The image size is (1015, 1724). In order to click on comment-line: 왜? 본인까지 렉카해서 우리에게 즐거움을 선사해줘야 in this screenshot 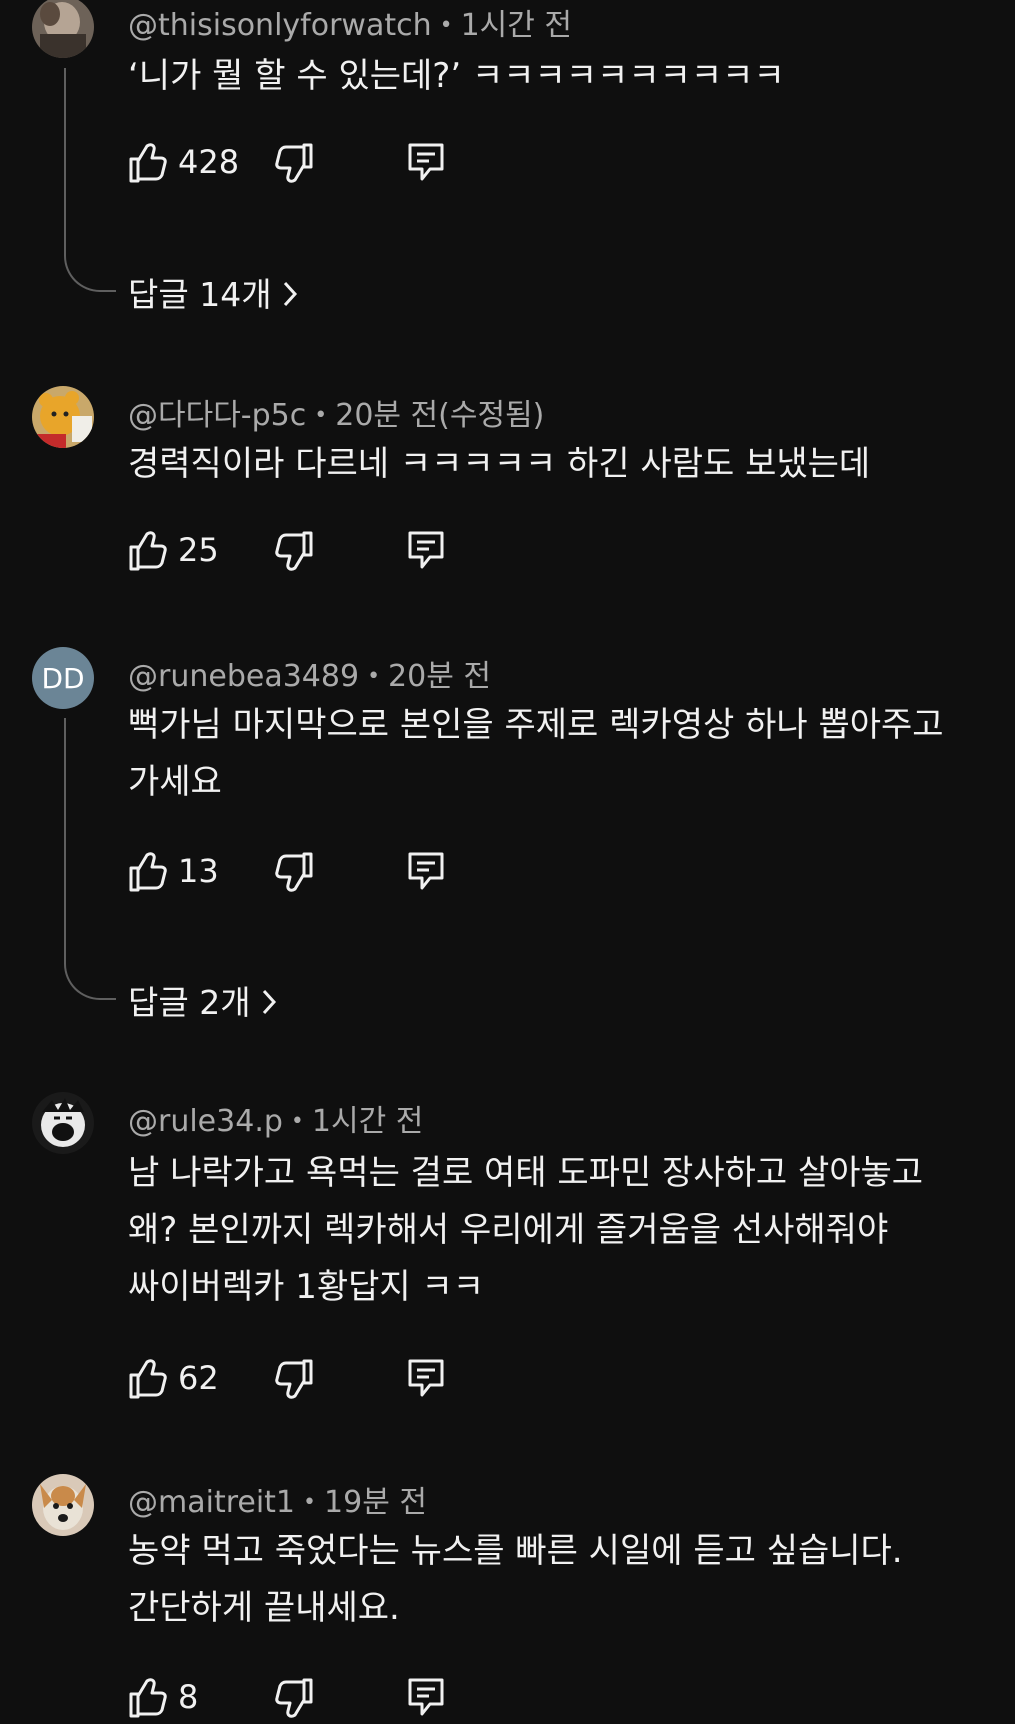, I will do `click(508, 1230)`.